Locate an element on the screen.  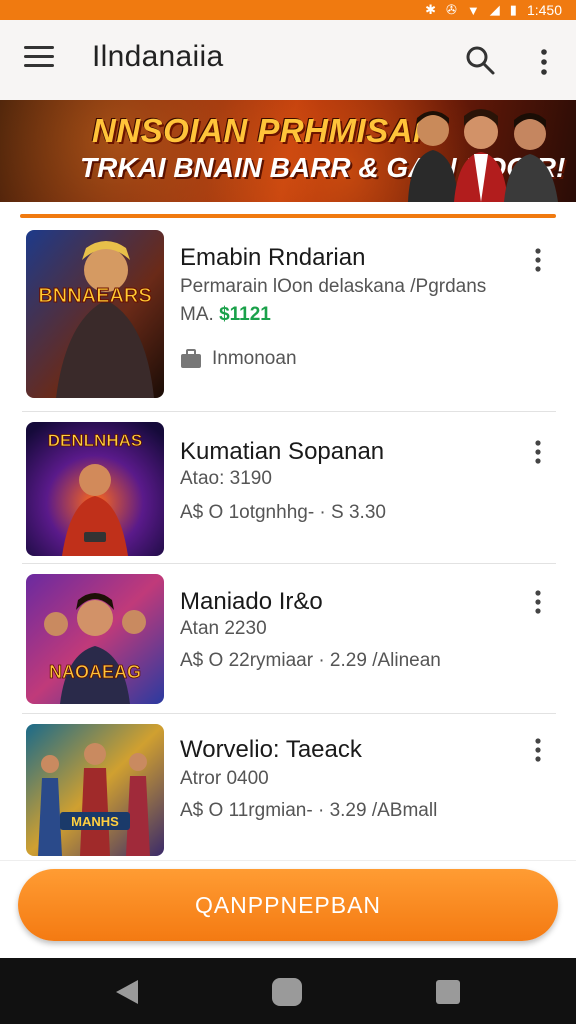
item-meta: A$ O 11rgmian- · 3.29 /ABmall is located at coordinates (309, 810).